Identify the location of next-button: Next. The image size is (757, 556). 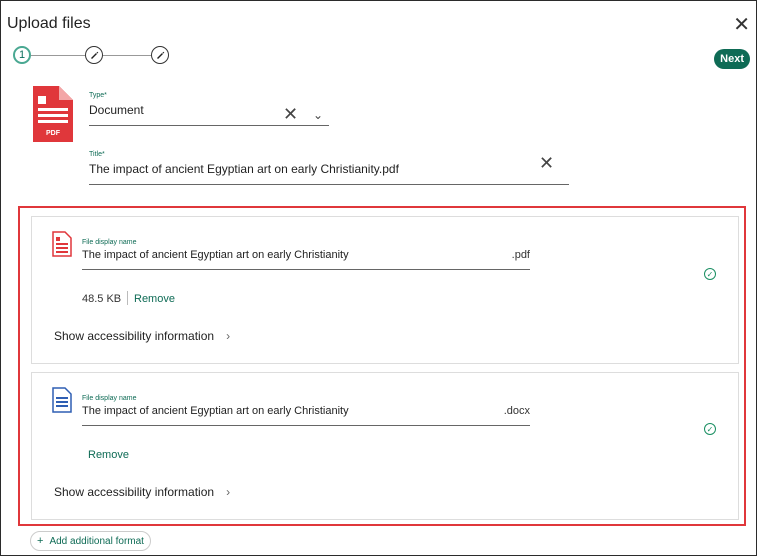
(732, 59).